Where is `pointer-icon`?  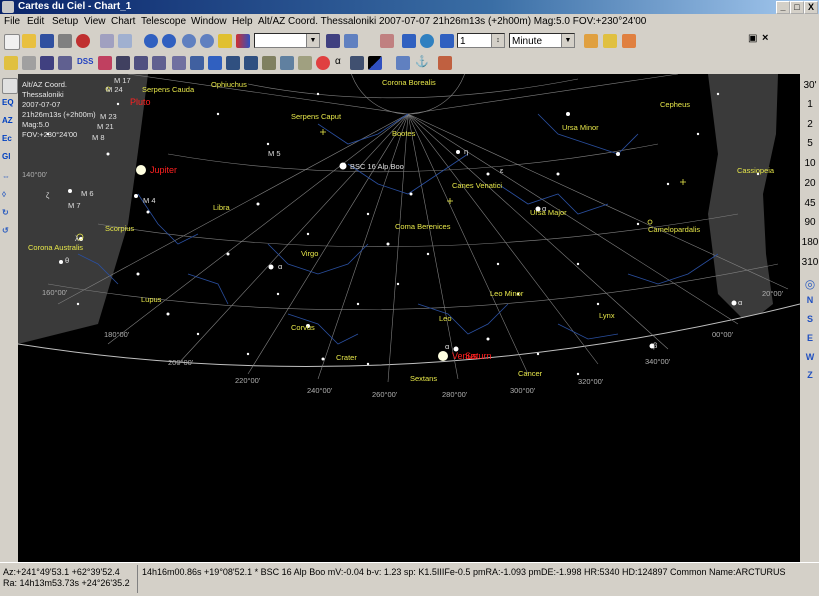
pointer-icon is located at coordinates (47, 63).